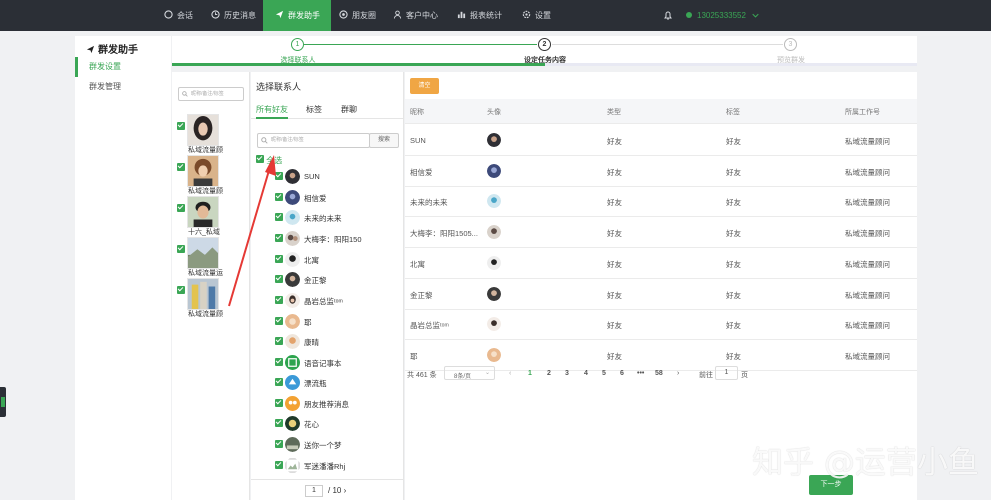 This screenshot has width=991, height=500. What do you see at coordinates (678, 373) in the screenshot?
I see `next-page-icon: ›` at bounding box center [678, 373].